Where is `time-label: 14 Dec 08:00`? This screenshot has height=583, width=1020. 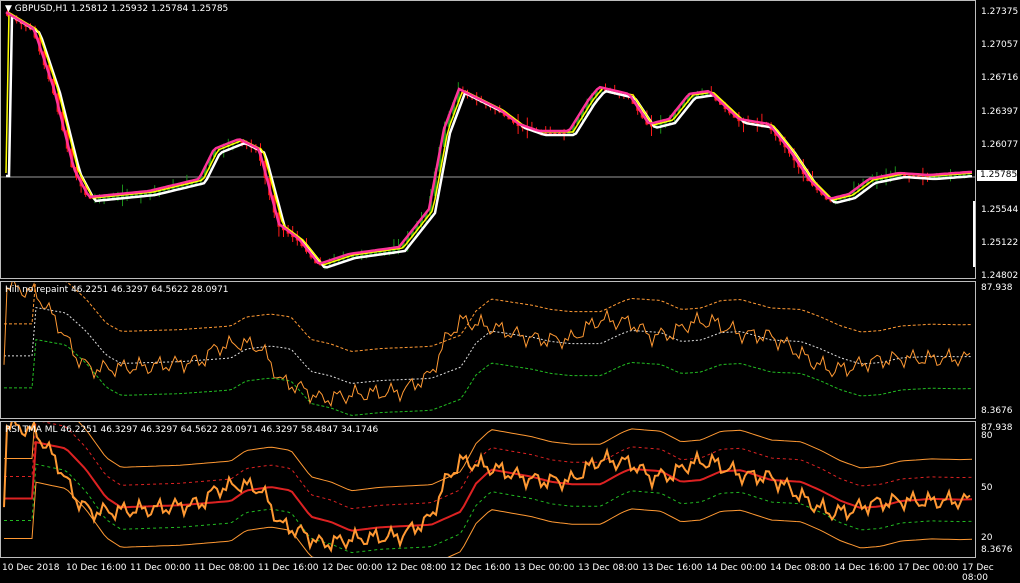 time-label: 14 Dec 08:00 is located at coordinates (800, 568).